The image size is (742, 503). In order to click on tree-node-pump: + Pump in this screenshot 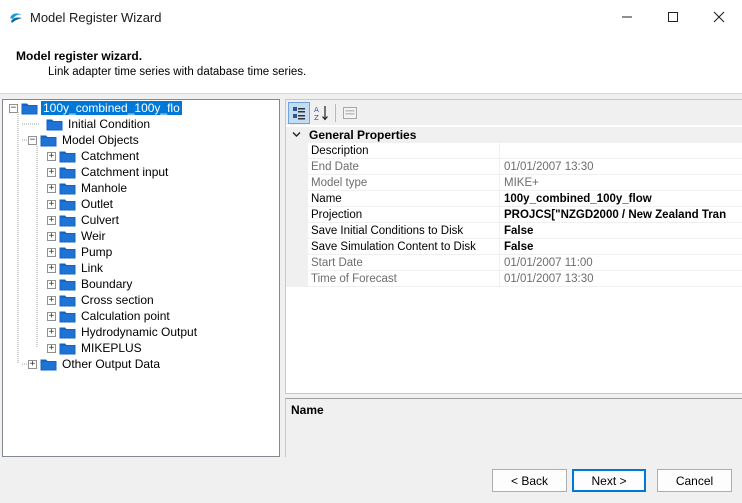, I will do `click(80, 252)`.